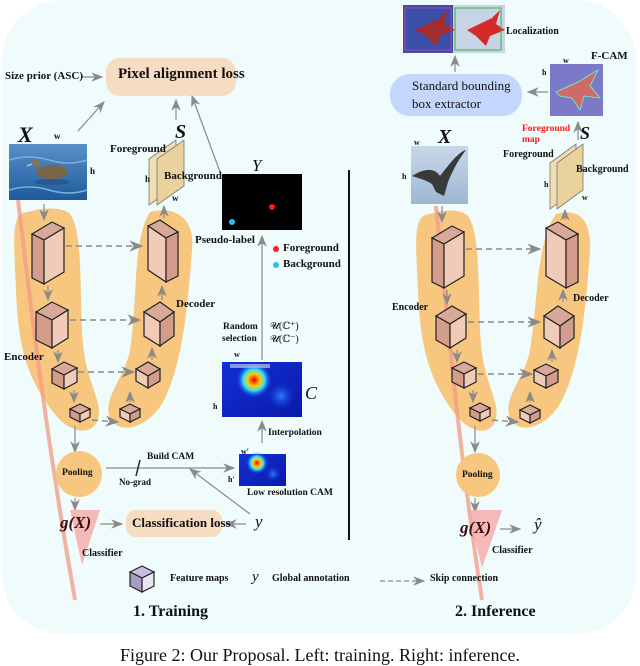 The height and width of the screenshot is (666, 640). Describe the element at coordinates (290, 493) in the screenshot. I see `low-res-cam-label: Low resolution CAM` at that location.